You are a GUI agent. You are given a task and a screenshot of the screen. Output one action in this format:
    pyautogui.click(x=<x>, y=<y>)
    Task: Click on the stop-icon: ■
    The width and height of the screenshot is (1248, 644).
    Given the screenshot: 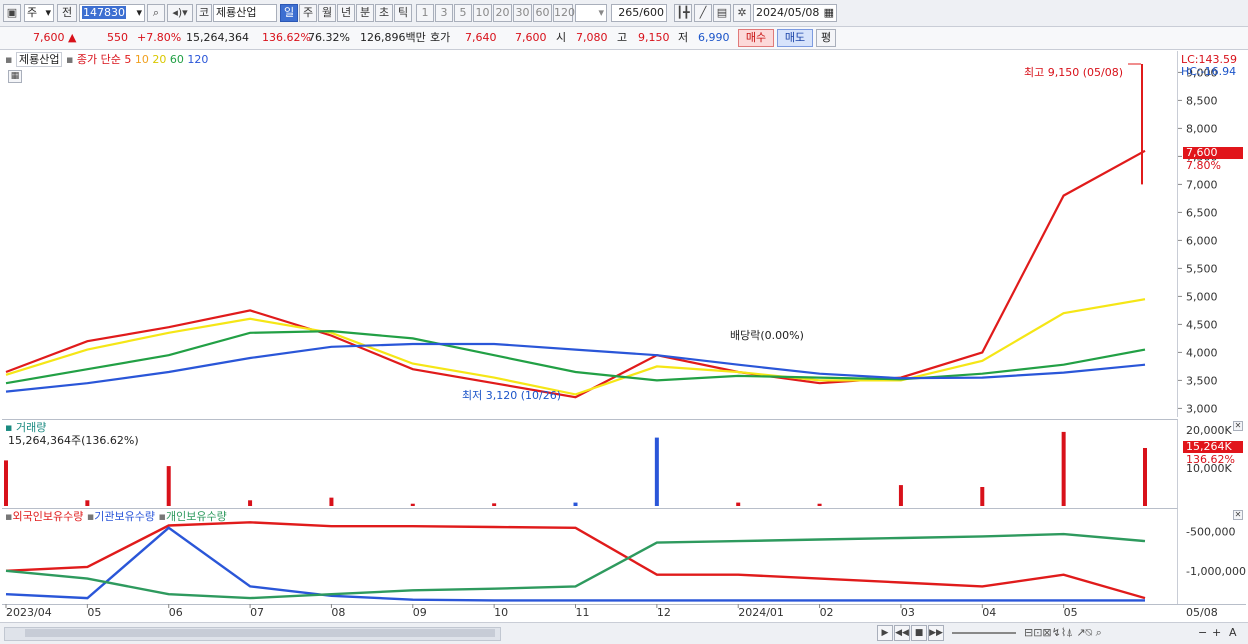 What is the action you would take?
    pyautogui.click(x=919, y=633)
    